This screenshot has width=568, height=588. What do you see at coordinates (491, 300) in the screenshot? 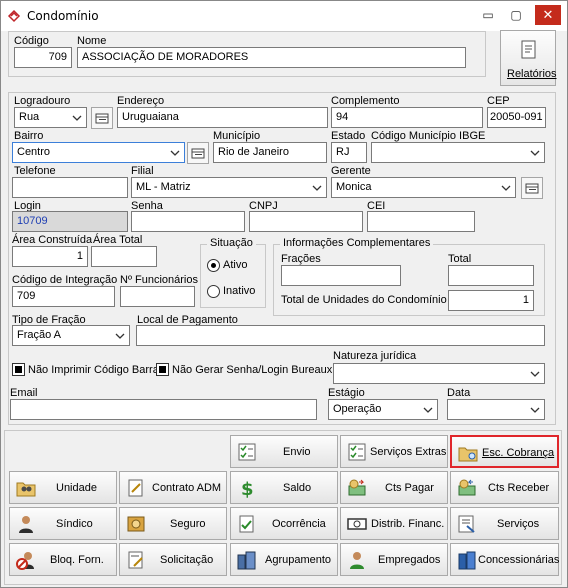
I see `unidades-field: 1` at bounding box center [491, 300].